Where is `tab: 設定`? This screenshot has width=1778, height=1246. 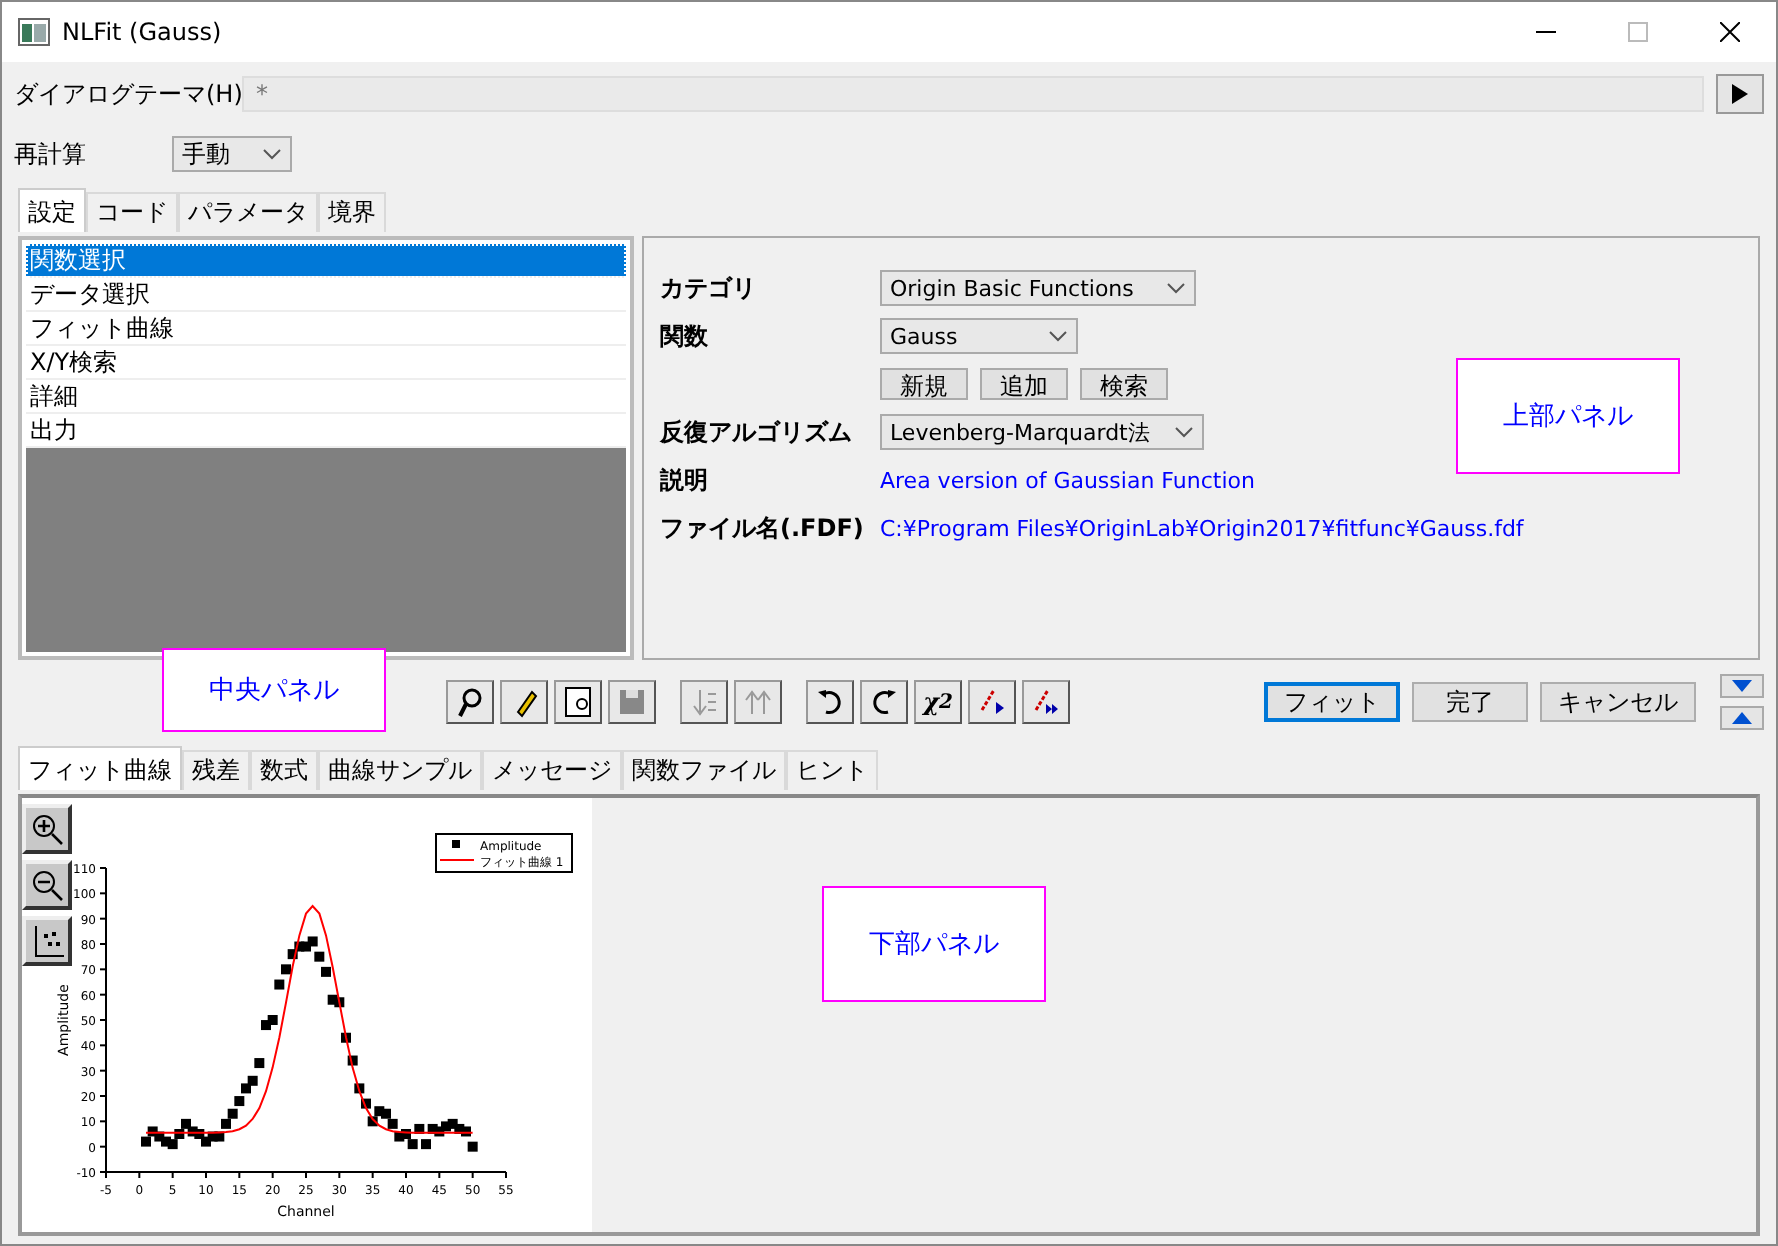 tab: 設定 is located at coordinates (52, 210).